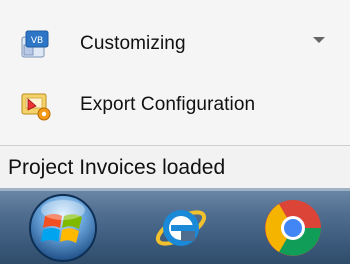  What do you see at coordinates (319, 40) in the screenshot?
I see `chevron-down-icon` at bounding box center [319, 40].